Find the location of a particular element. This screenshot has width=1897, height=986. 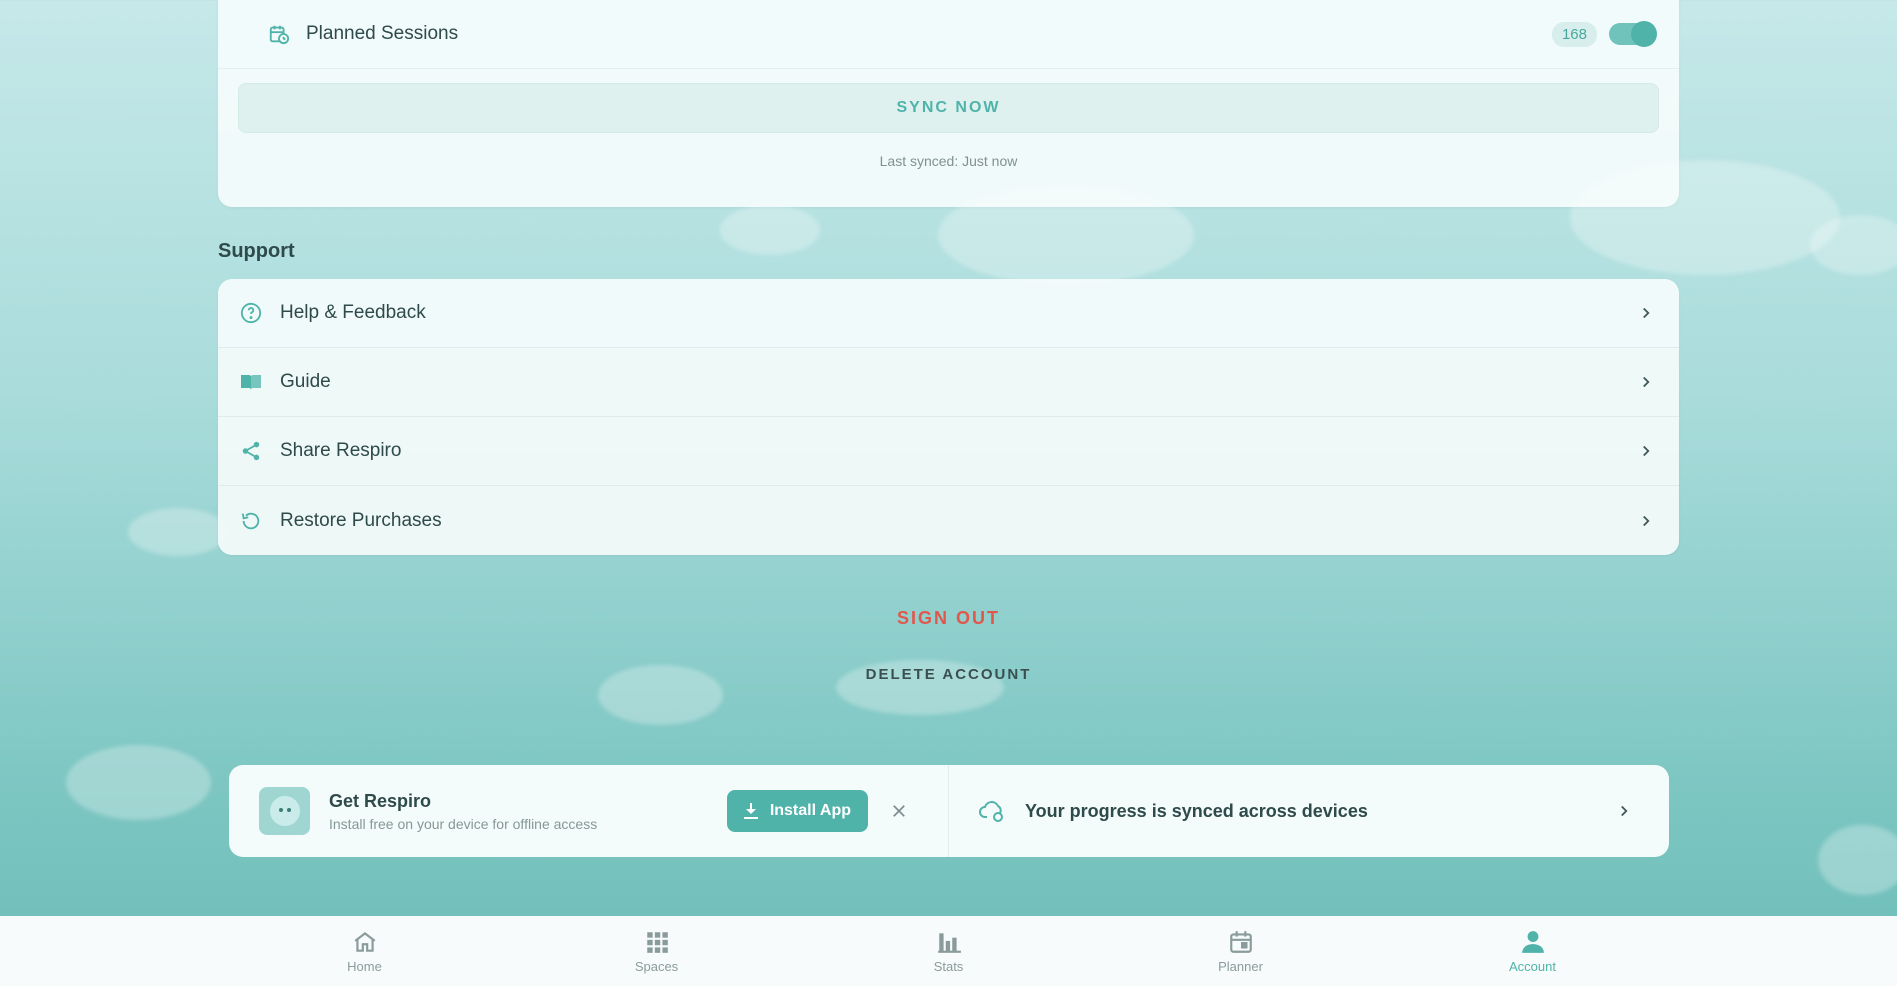

nav-item-spaces: Spaces is located at coordinates (657, 951).